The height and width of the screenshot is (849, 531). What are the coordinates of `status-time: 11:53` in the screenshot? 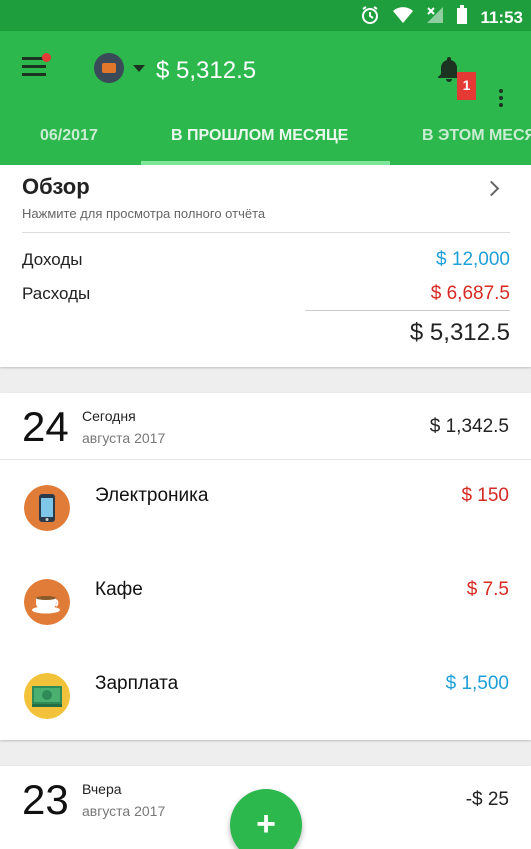 It's located at (501, 17).